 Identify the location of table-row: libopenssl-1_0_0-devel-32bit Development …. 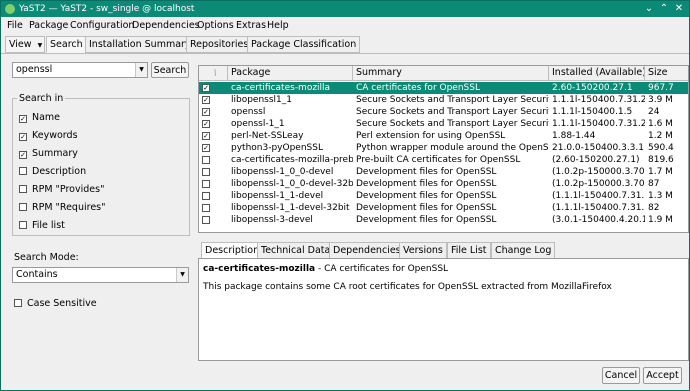
(443, 184).